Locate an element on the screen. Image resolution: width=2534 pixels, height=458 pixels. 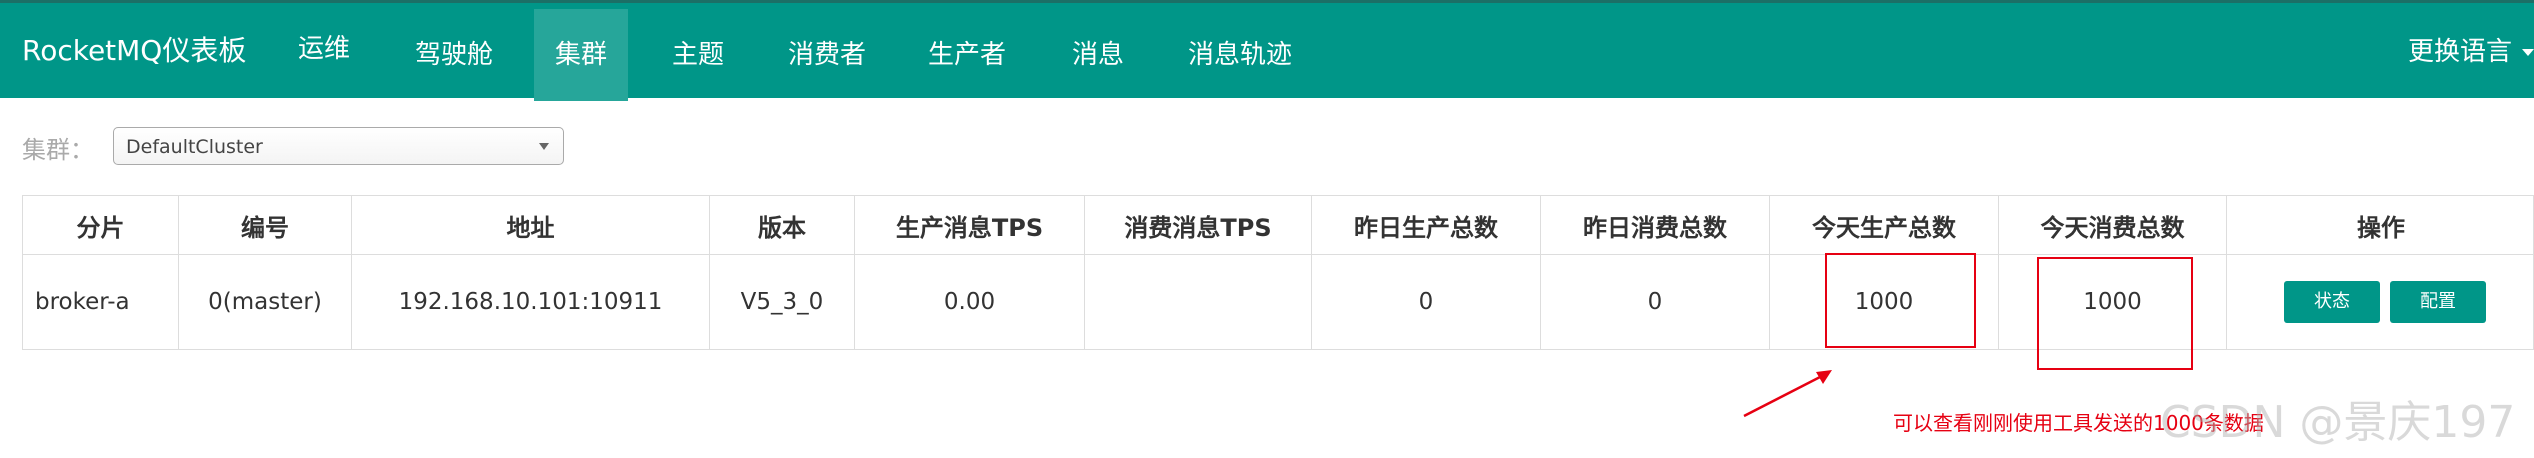
cell-yesterday-produced: 0 is located at coordinates (1426, 302).